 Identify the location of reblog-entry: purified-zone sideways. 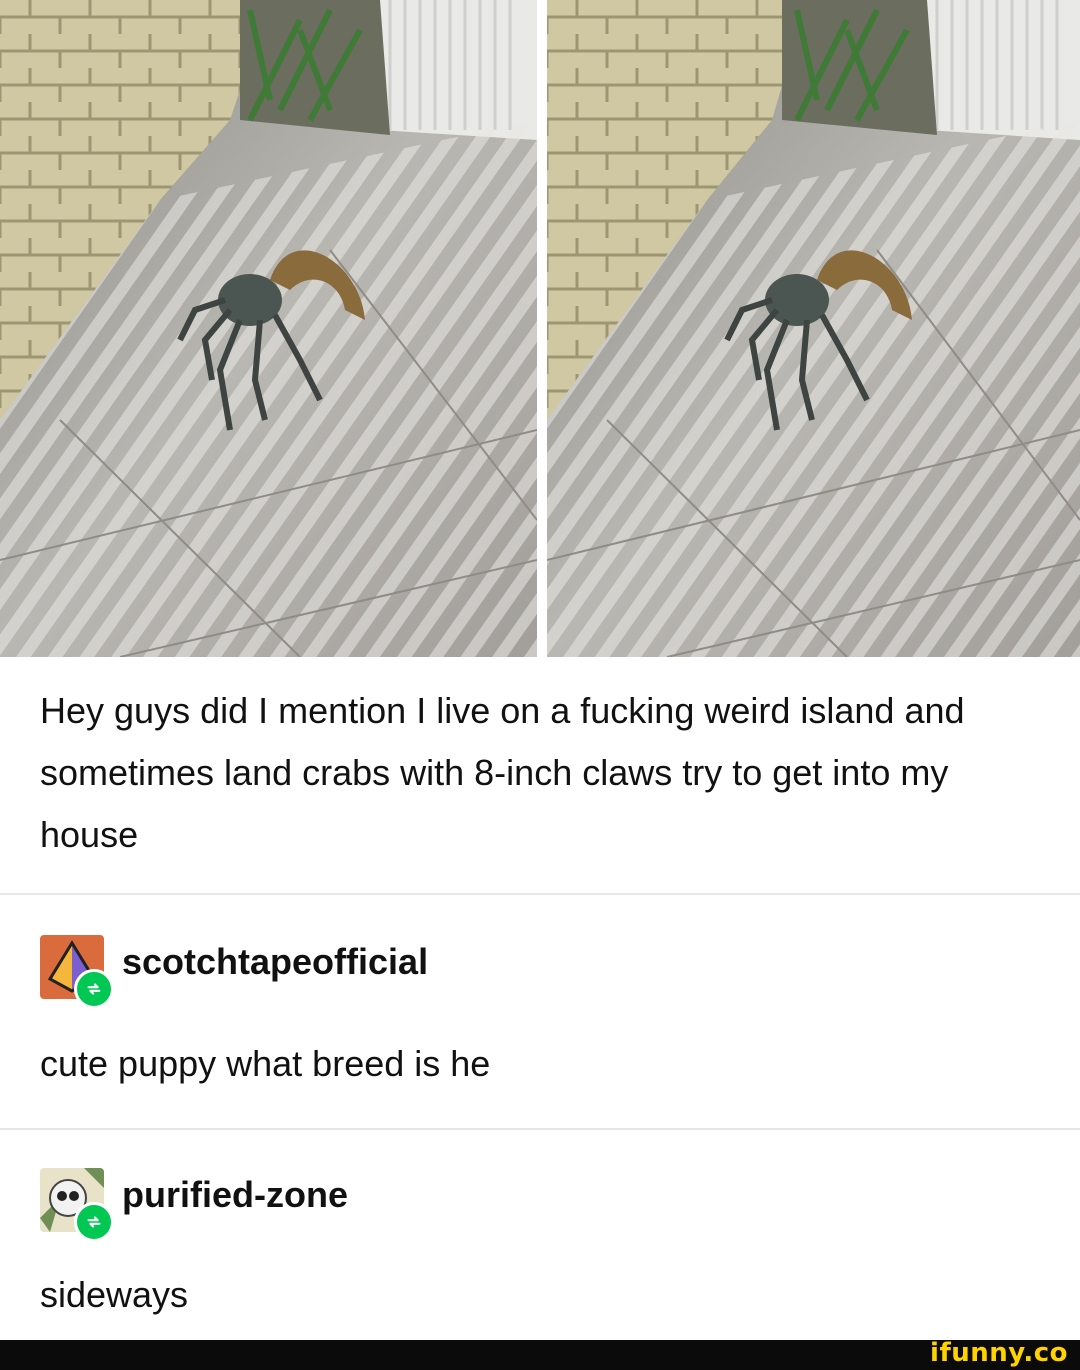
(540, 1243).